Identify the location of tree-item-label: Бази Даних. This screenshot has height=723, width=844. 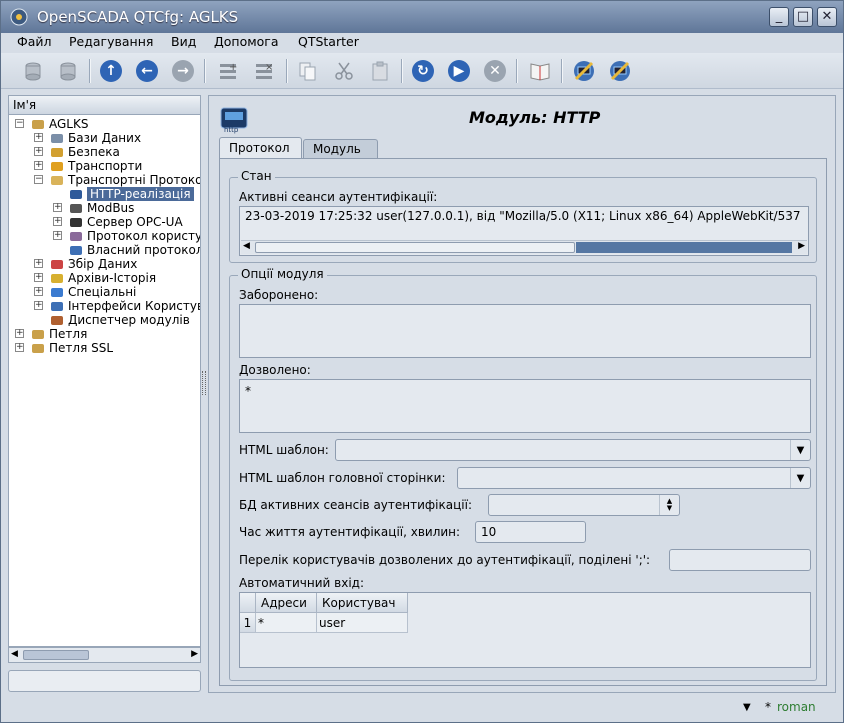
(105, 138).